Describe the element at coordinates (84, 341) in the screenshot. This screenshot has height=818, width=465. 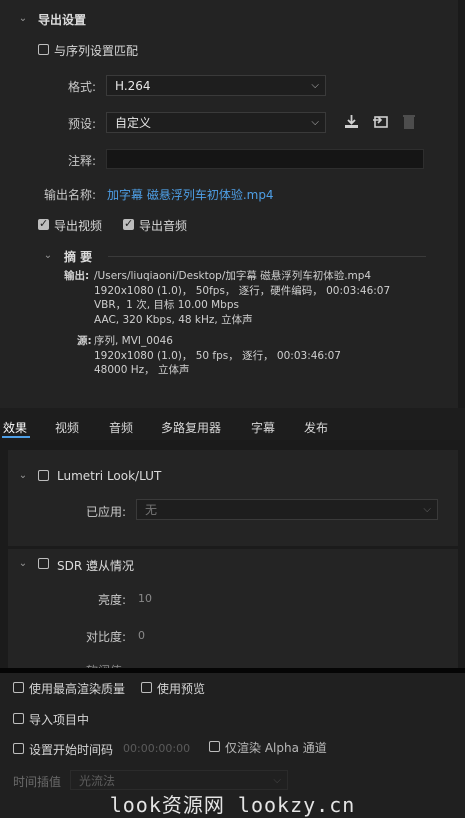
I see `summary-source-label: 源:` at that location.